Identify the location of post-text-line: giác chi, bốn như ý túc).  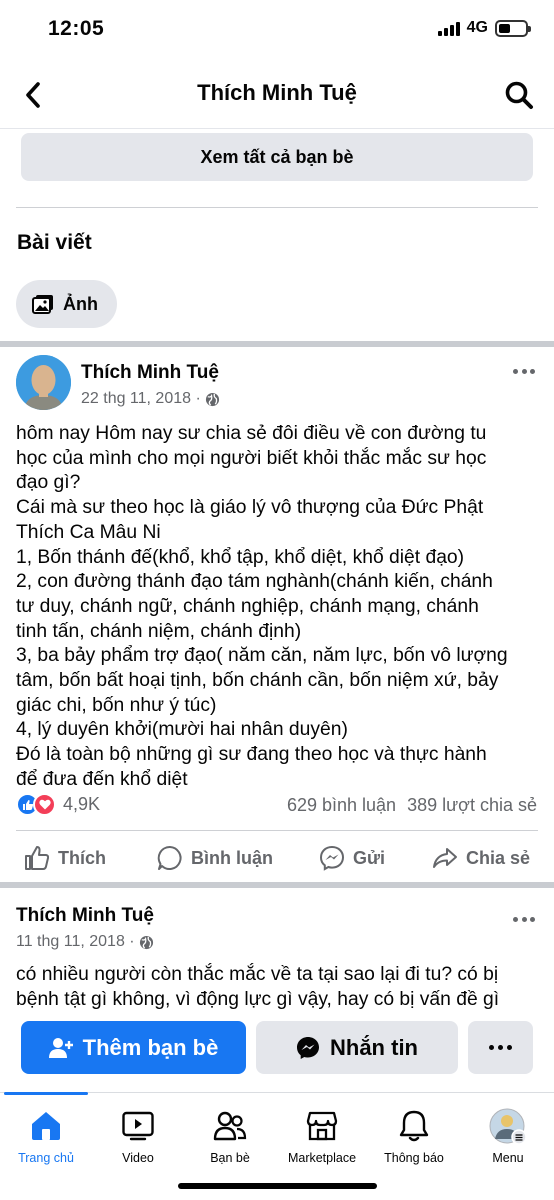
(116, 705).